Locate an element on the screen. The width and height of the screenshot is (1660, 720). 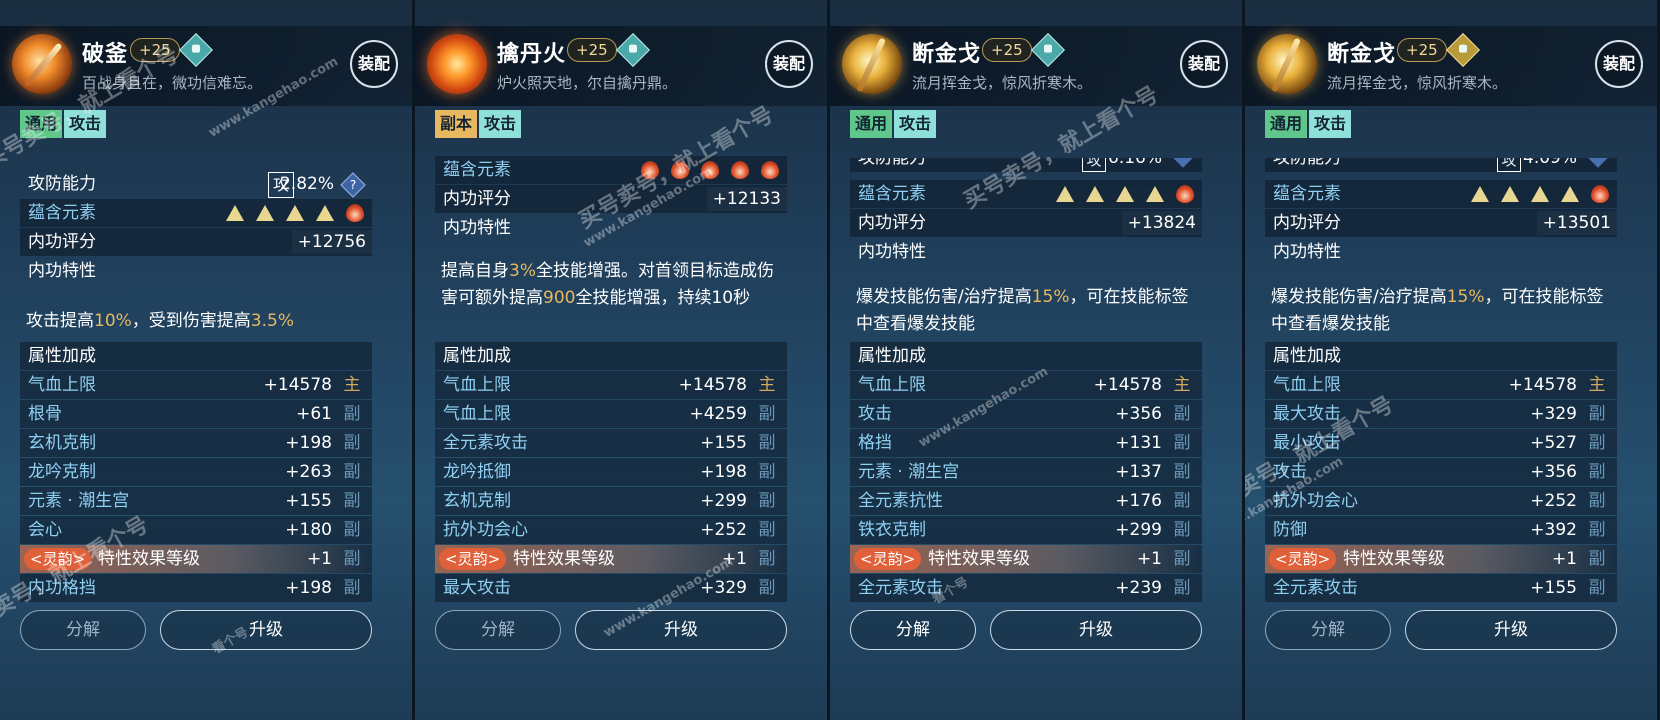
ability-row: 攻防能力 攻 2.82% ? is located at coordinates (196, 184).